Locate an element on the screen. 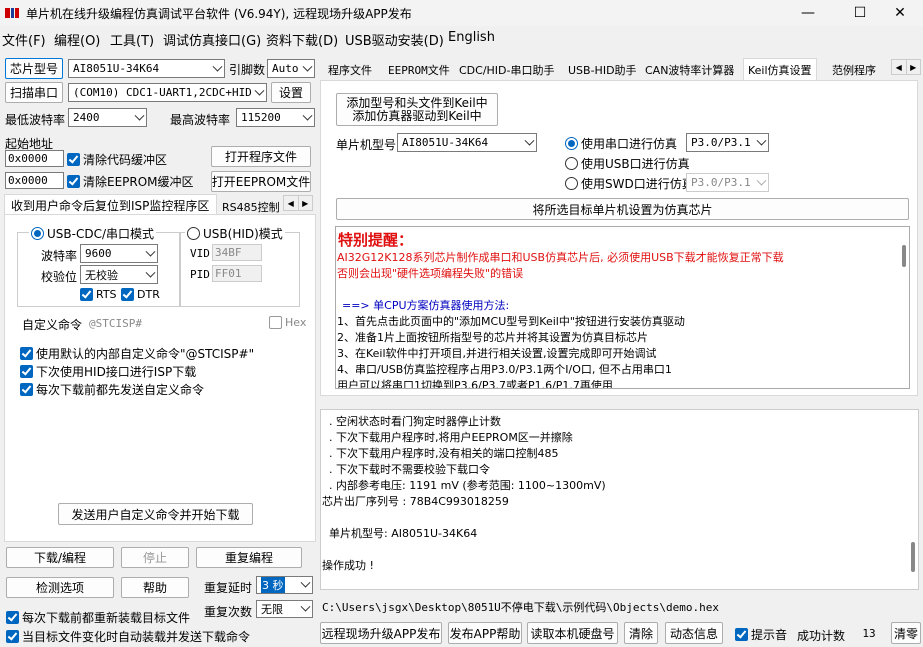  use-usb-radio: 使用USB口进行仿真 is located at coordinates (627, 163).